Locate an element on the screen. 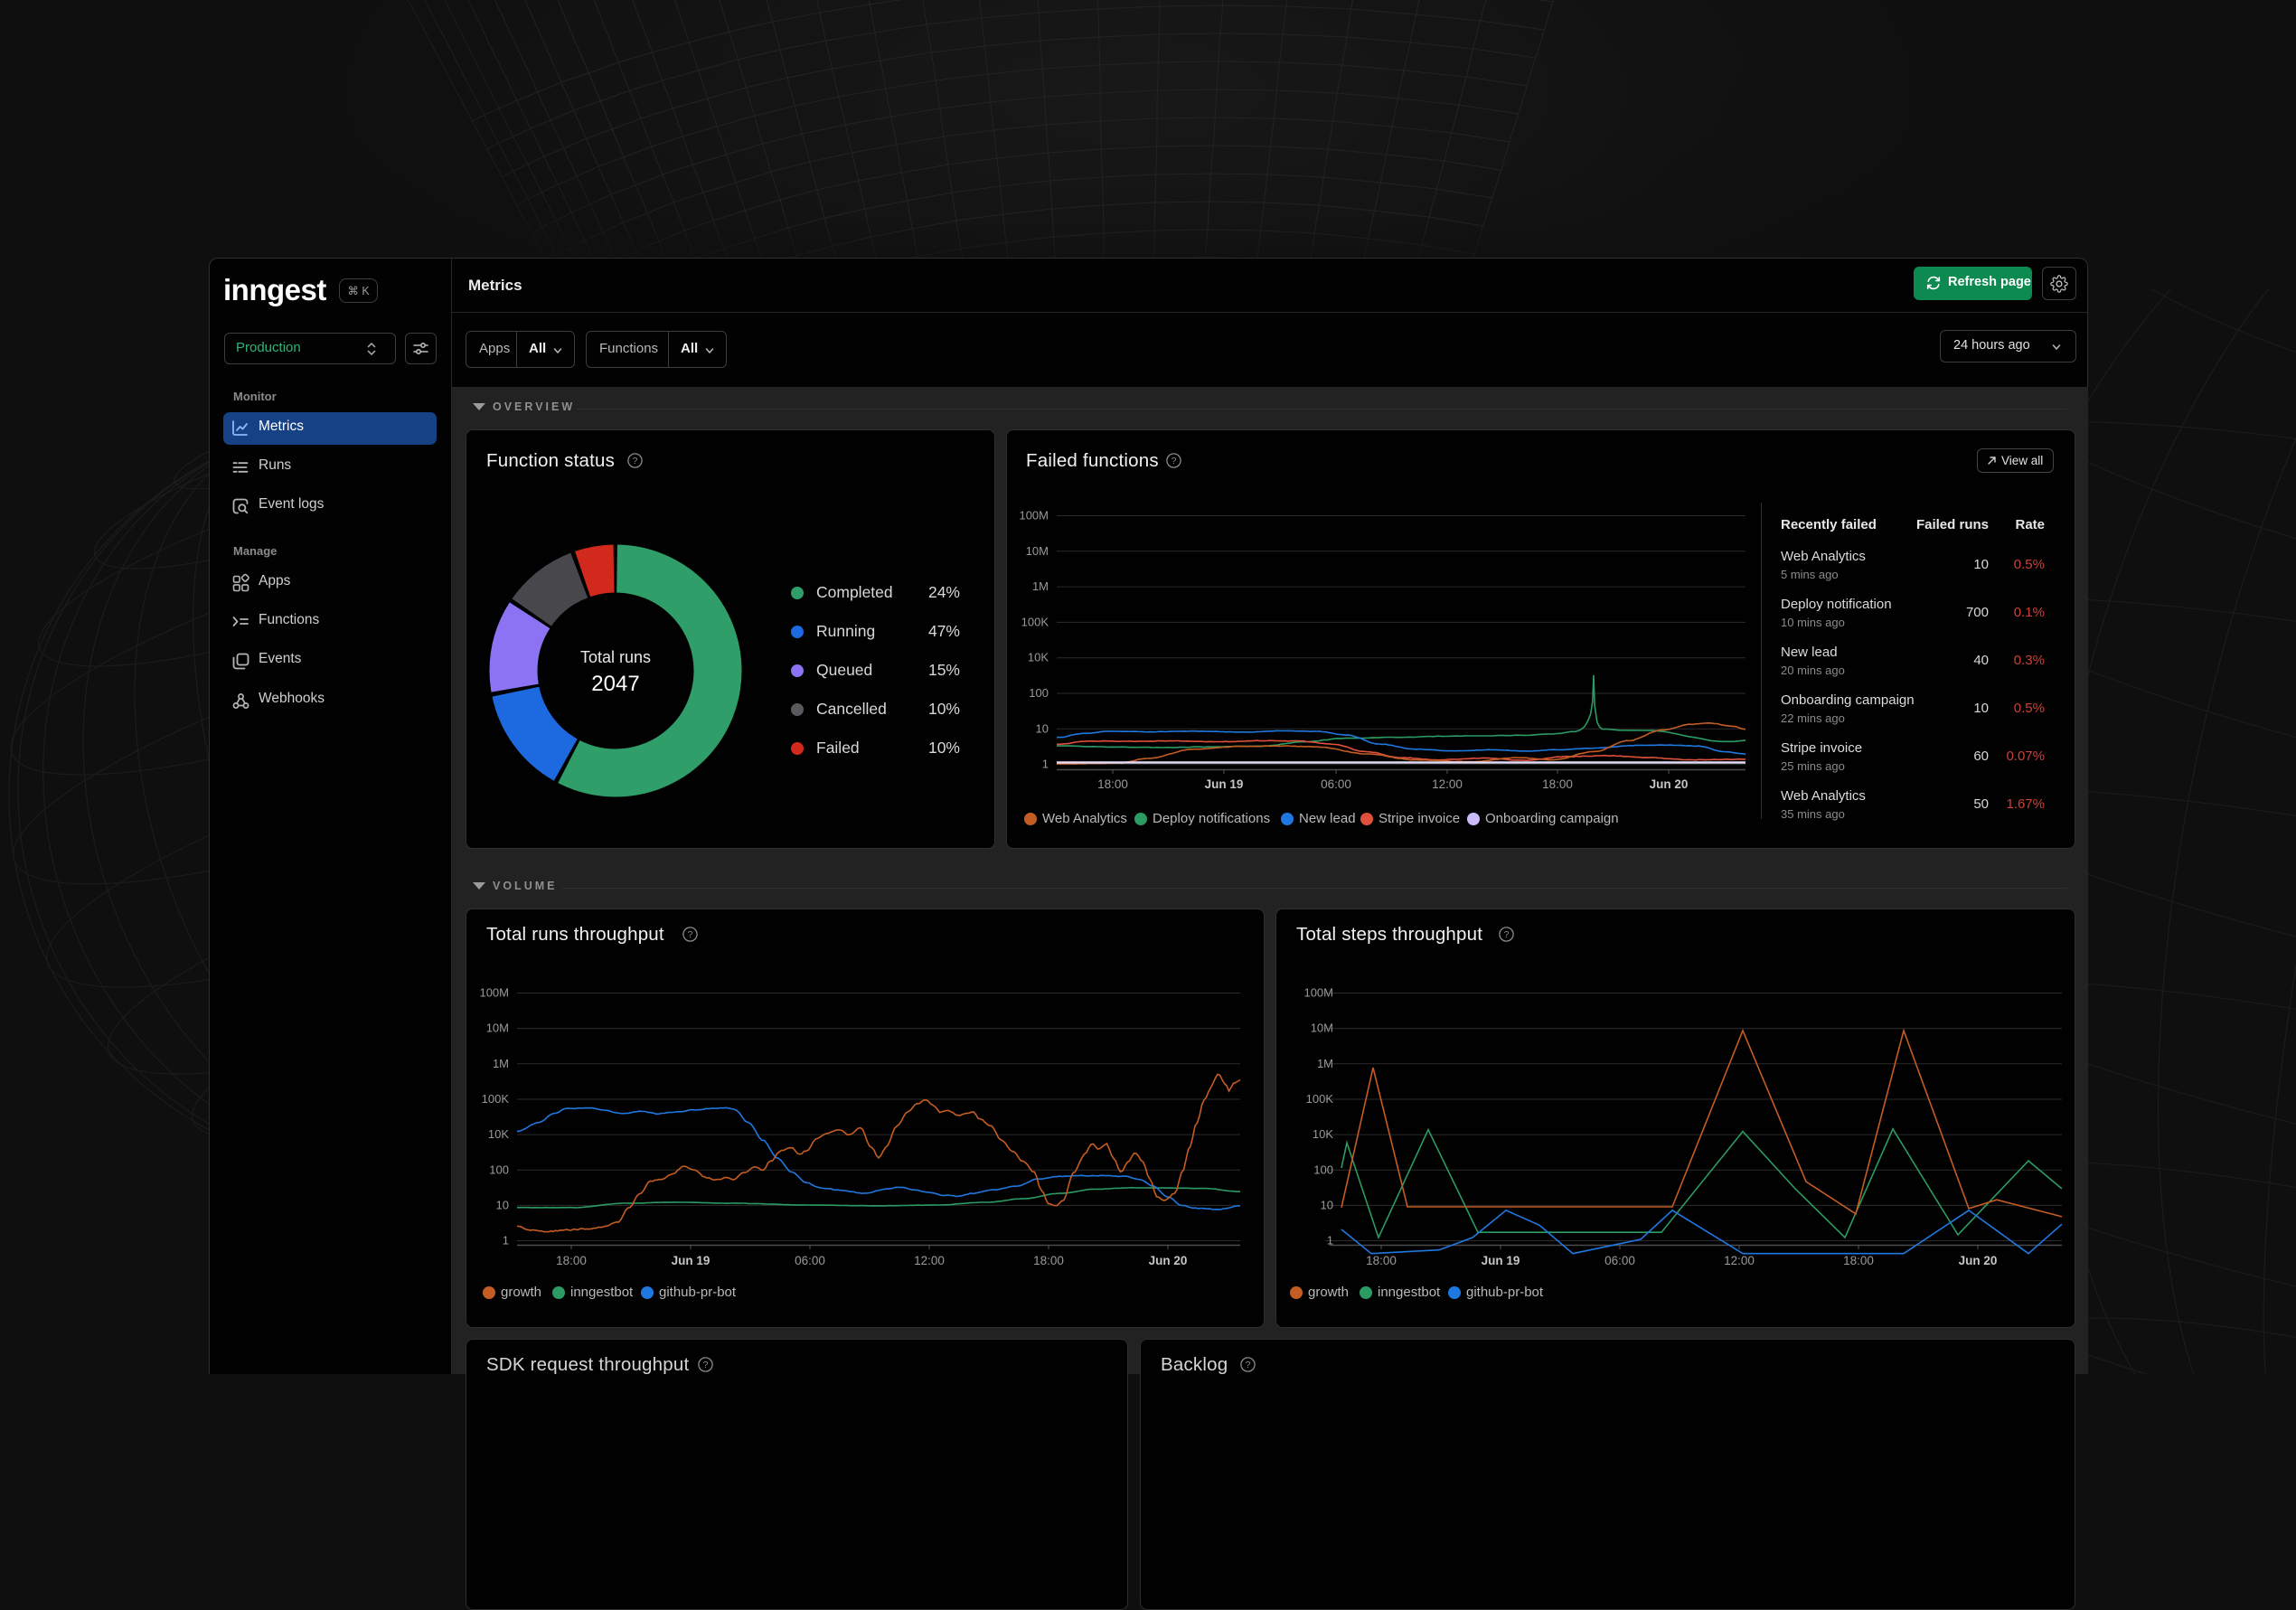  svg-text: 1M is located at coordinates (1325, 1063).